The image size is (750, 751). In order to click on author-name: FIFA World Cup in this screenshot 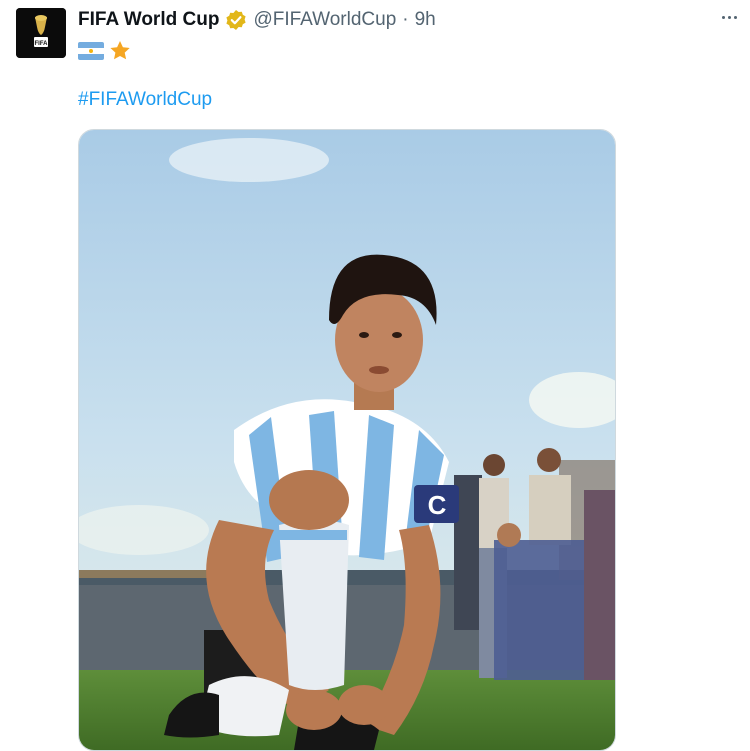, I will do `click(148, 20)`.